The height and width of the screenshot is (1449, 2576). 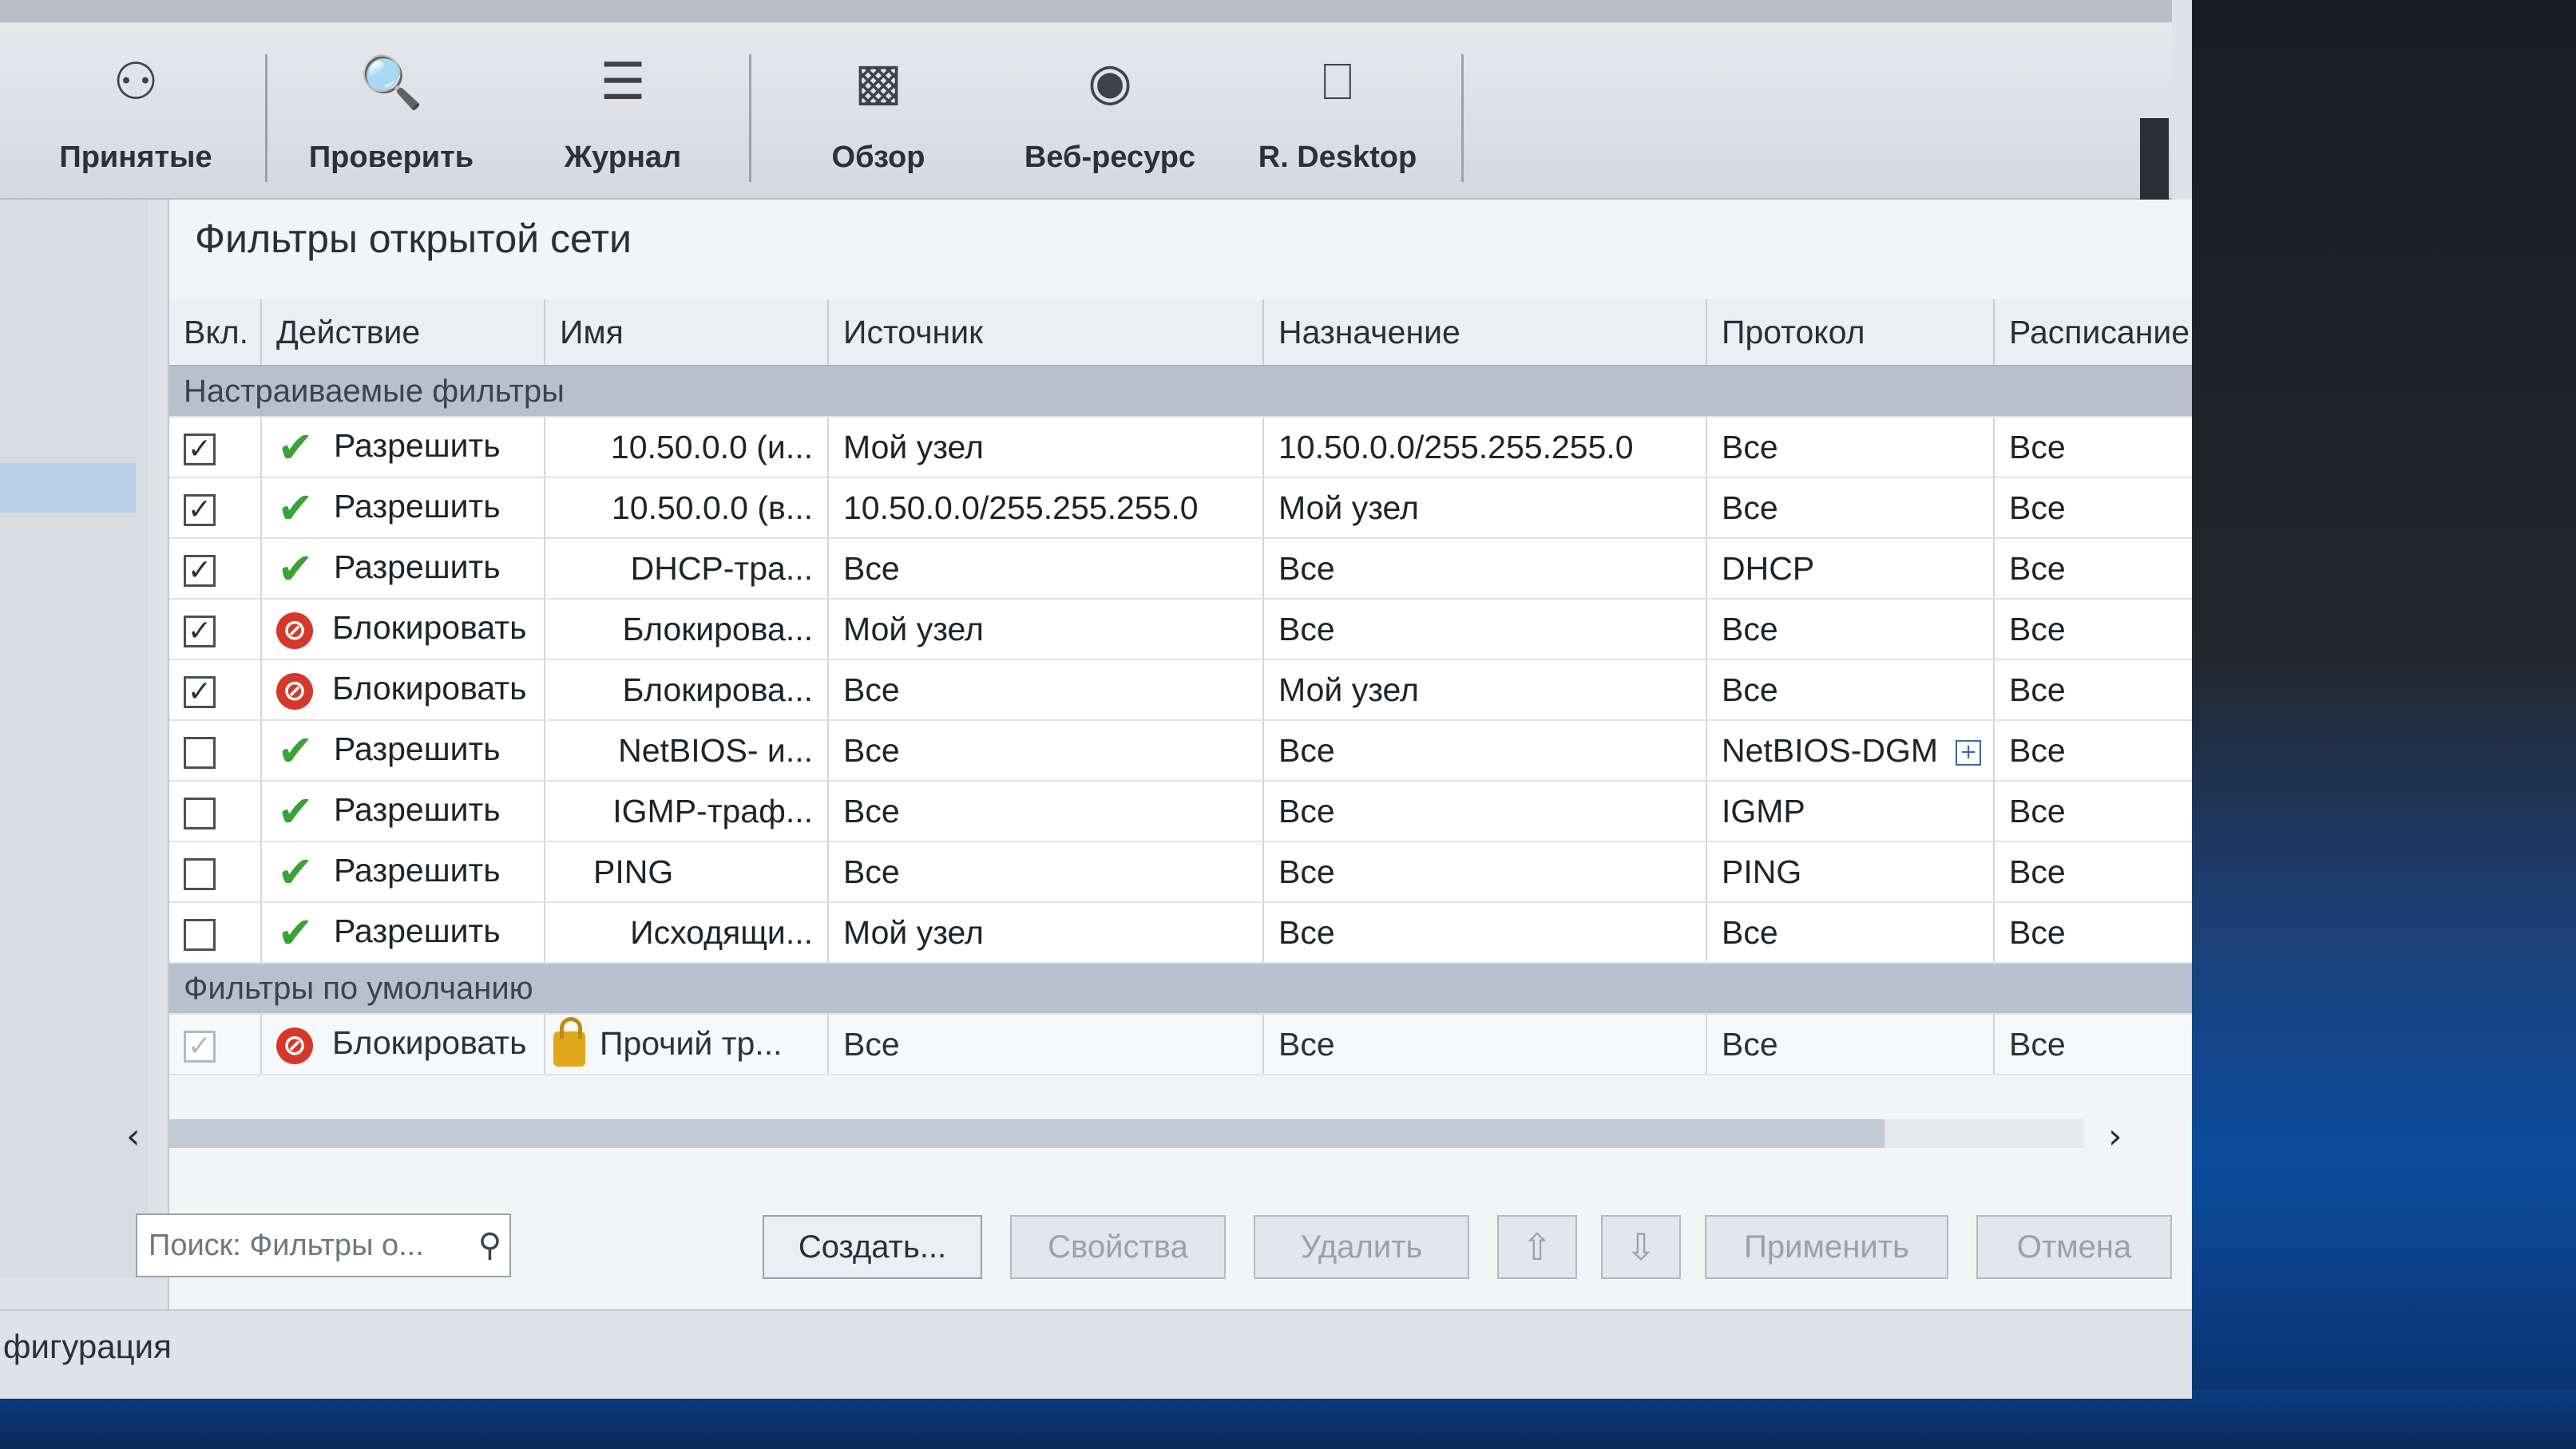 I want to click on received-icon: ⚇, so click(x=136, y=83).